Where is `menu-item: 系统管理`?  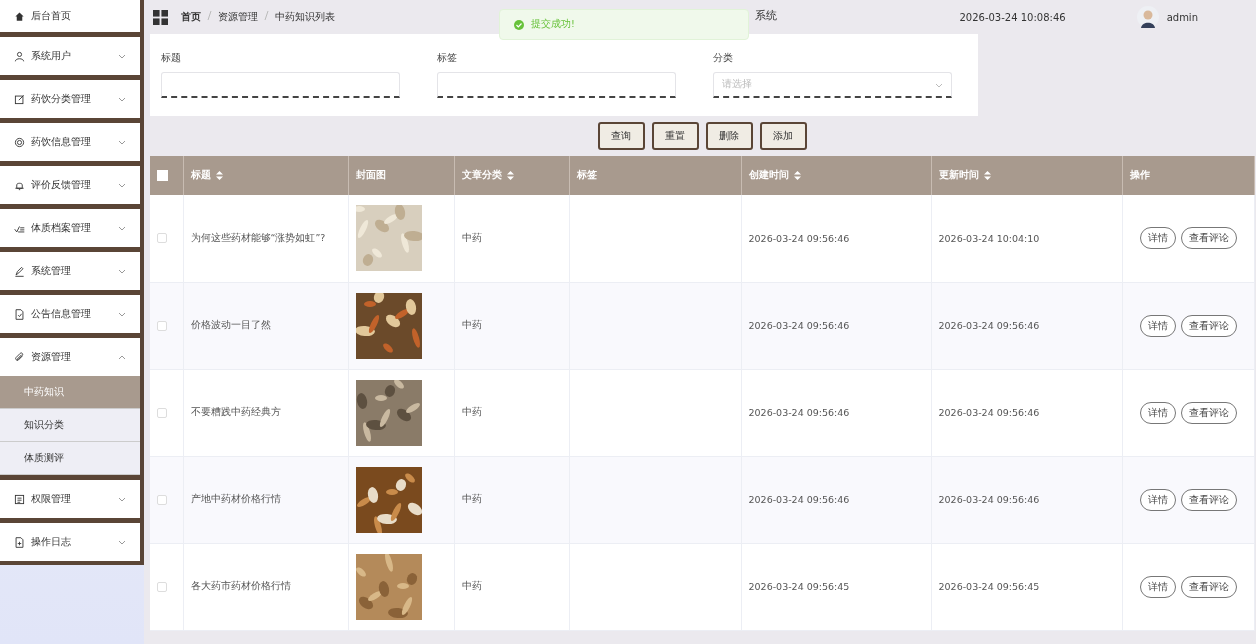
menu-item: 系统管理 is located at coordinates (70, 271).